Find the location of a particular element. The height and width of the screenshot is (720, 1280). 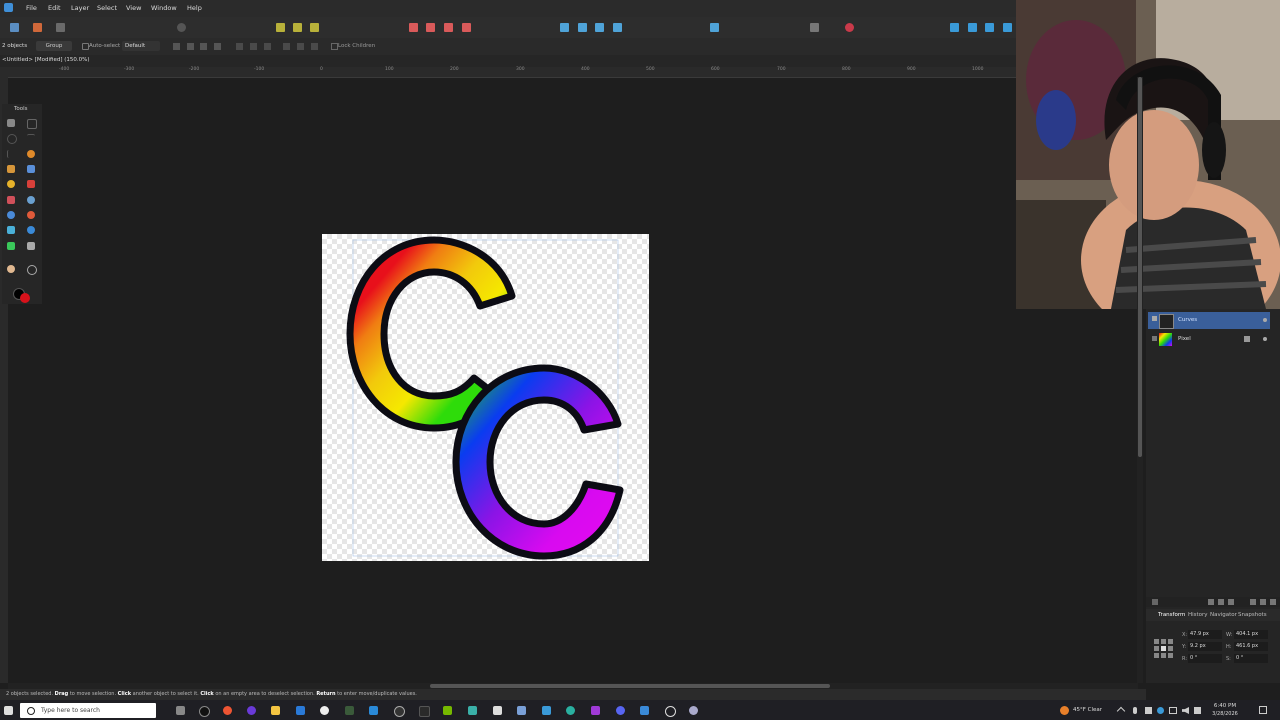

pencil-tool-icon is located at coordinates (11, 200).